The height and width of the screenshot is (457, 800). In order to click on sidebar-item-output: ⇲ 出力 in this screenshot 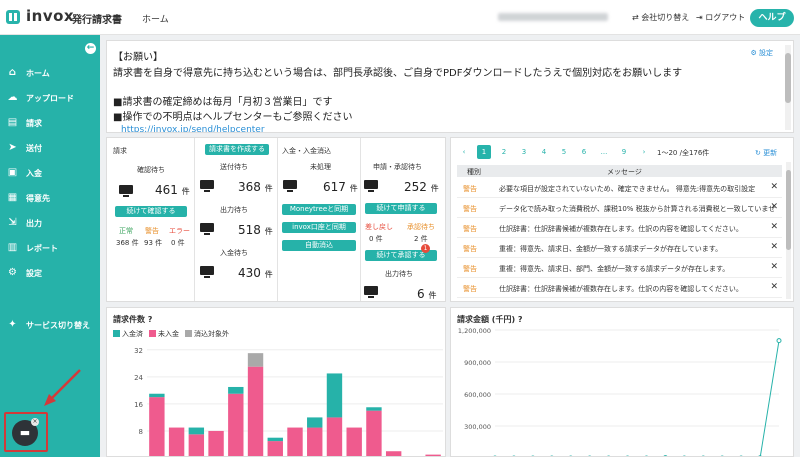, I will do `click(50, 223)`.